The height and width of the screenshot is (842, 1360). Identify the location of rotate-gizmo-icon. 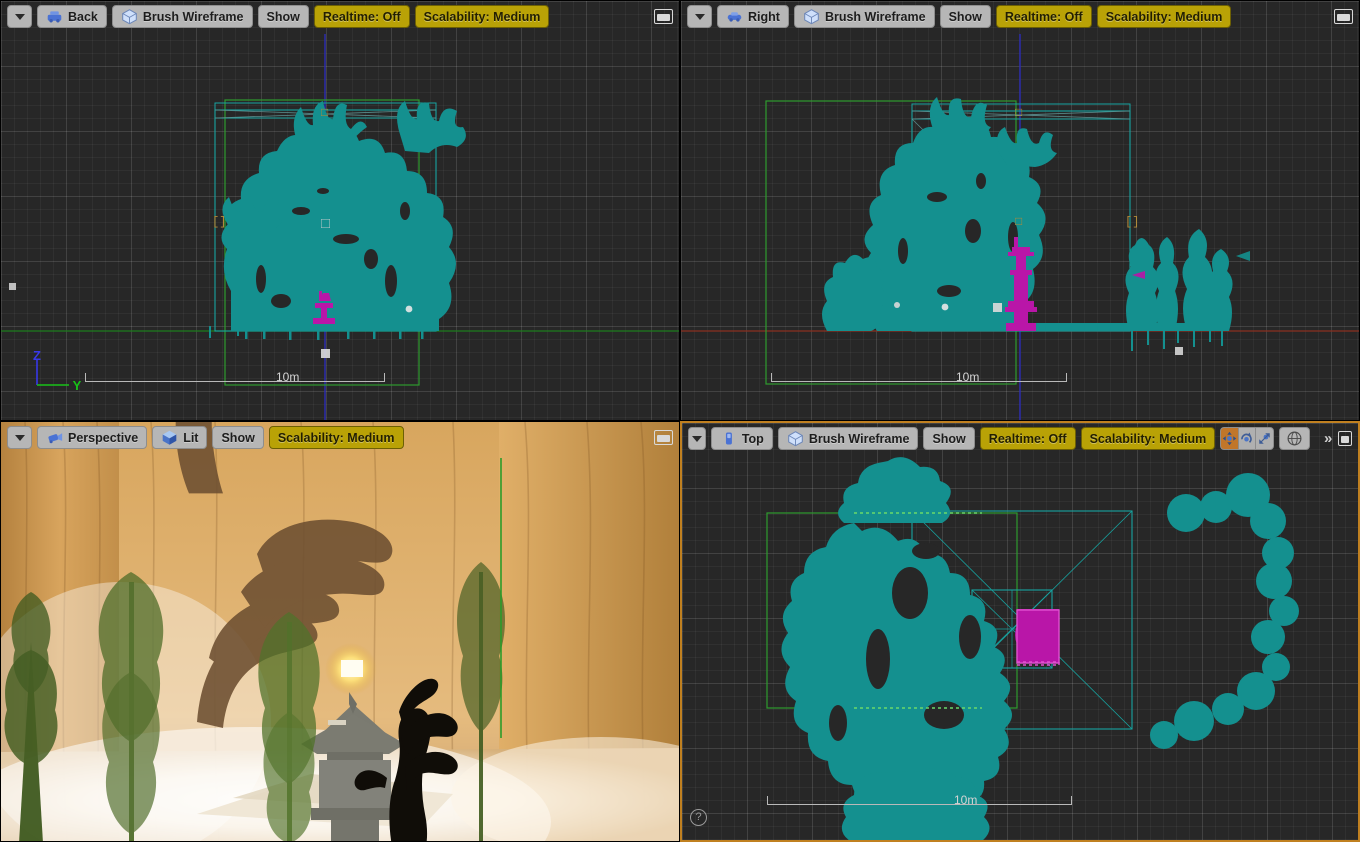
(1247, 438).